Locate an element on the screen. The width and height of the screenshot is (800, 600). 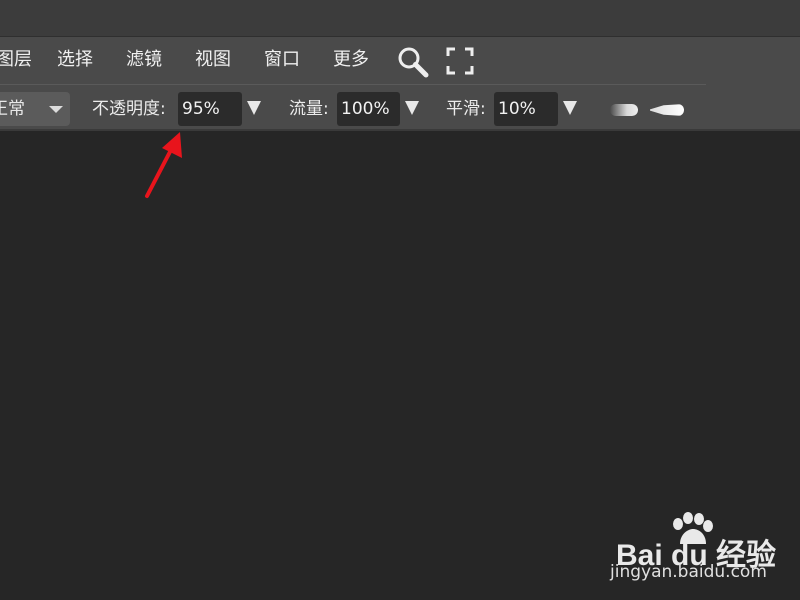
menu-item-window: 窗口 is located at coordinates (282, 61).